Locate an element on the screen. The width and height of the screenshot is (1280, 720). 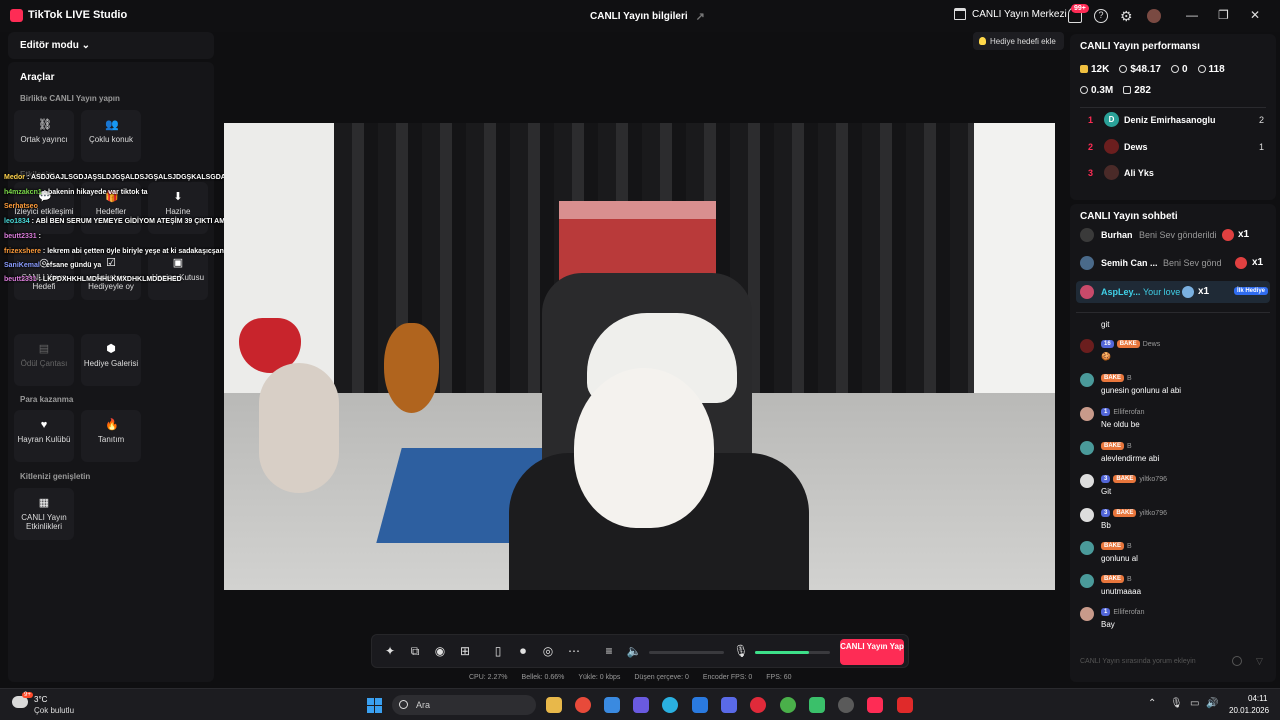
effects-icon: ◉ is located at coordinates (440, 651).